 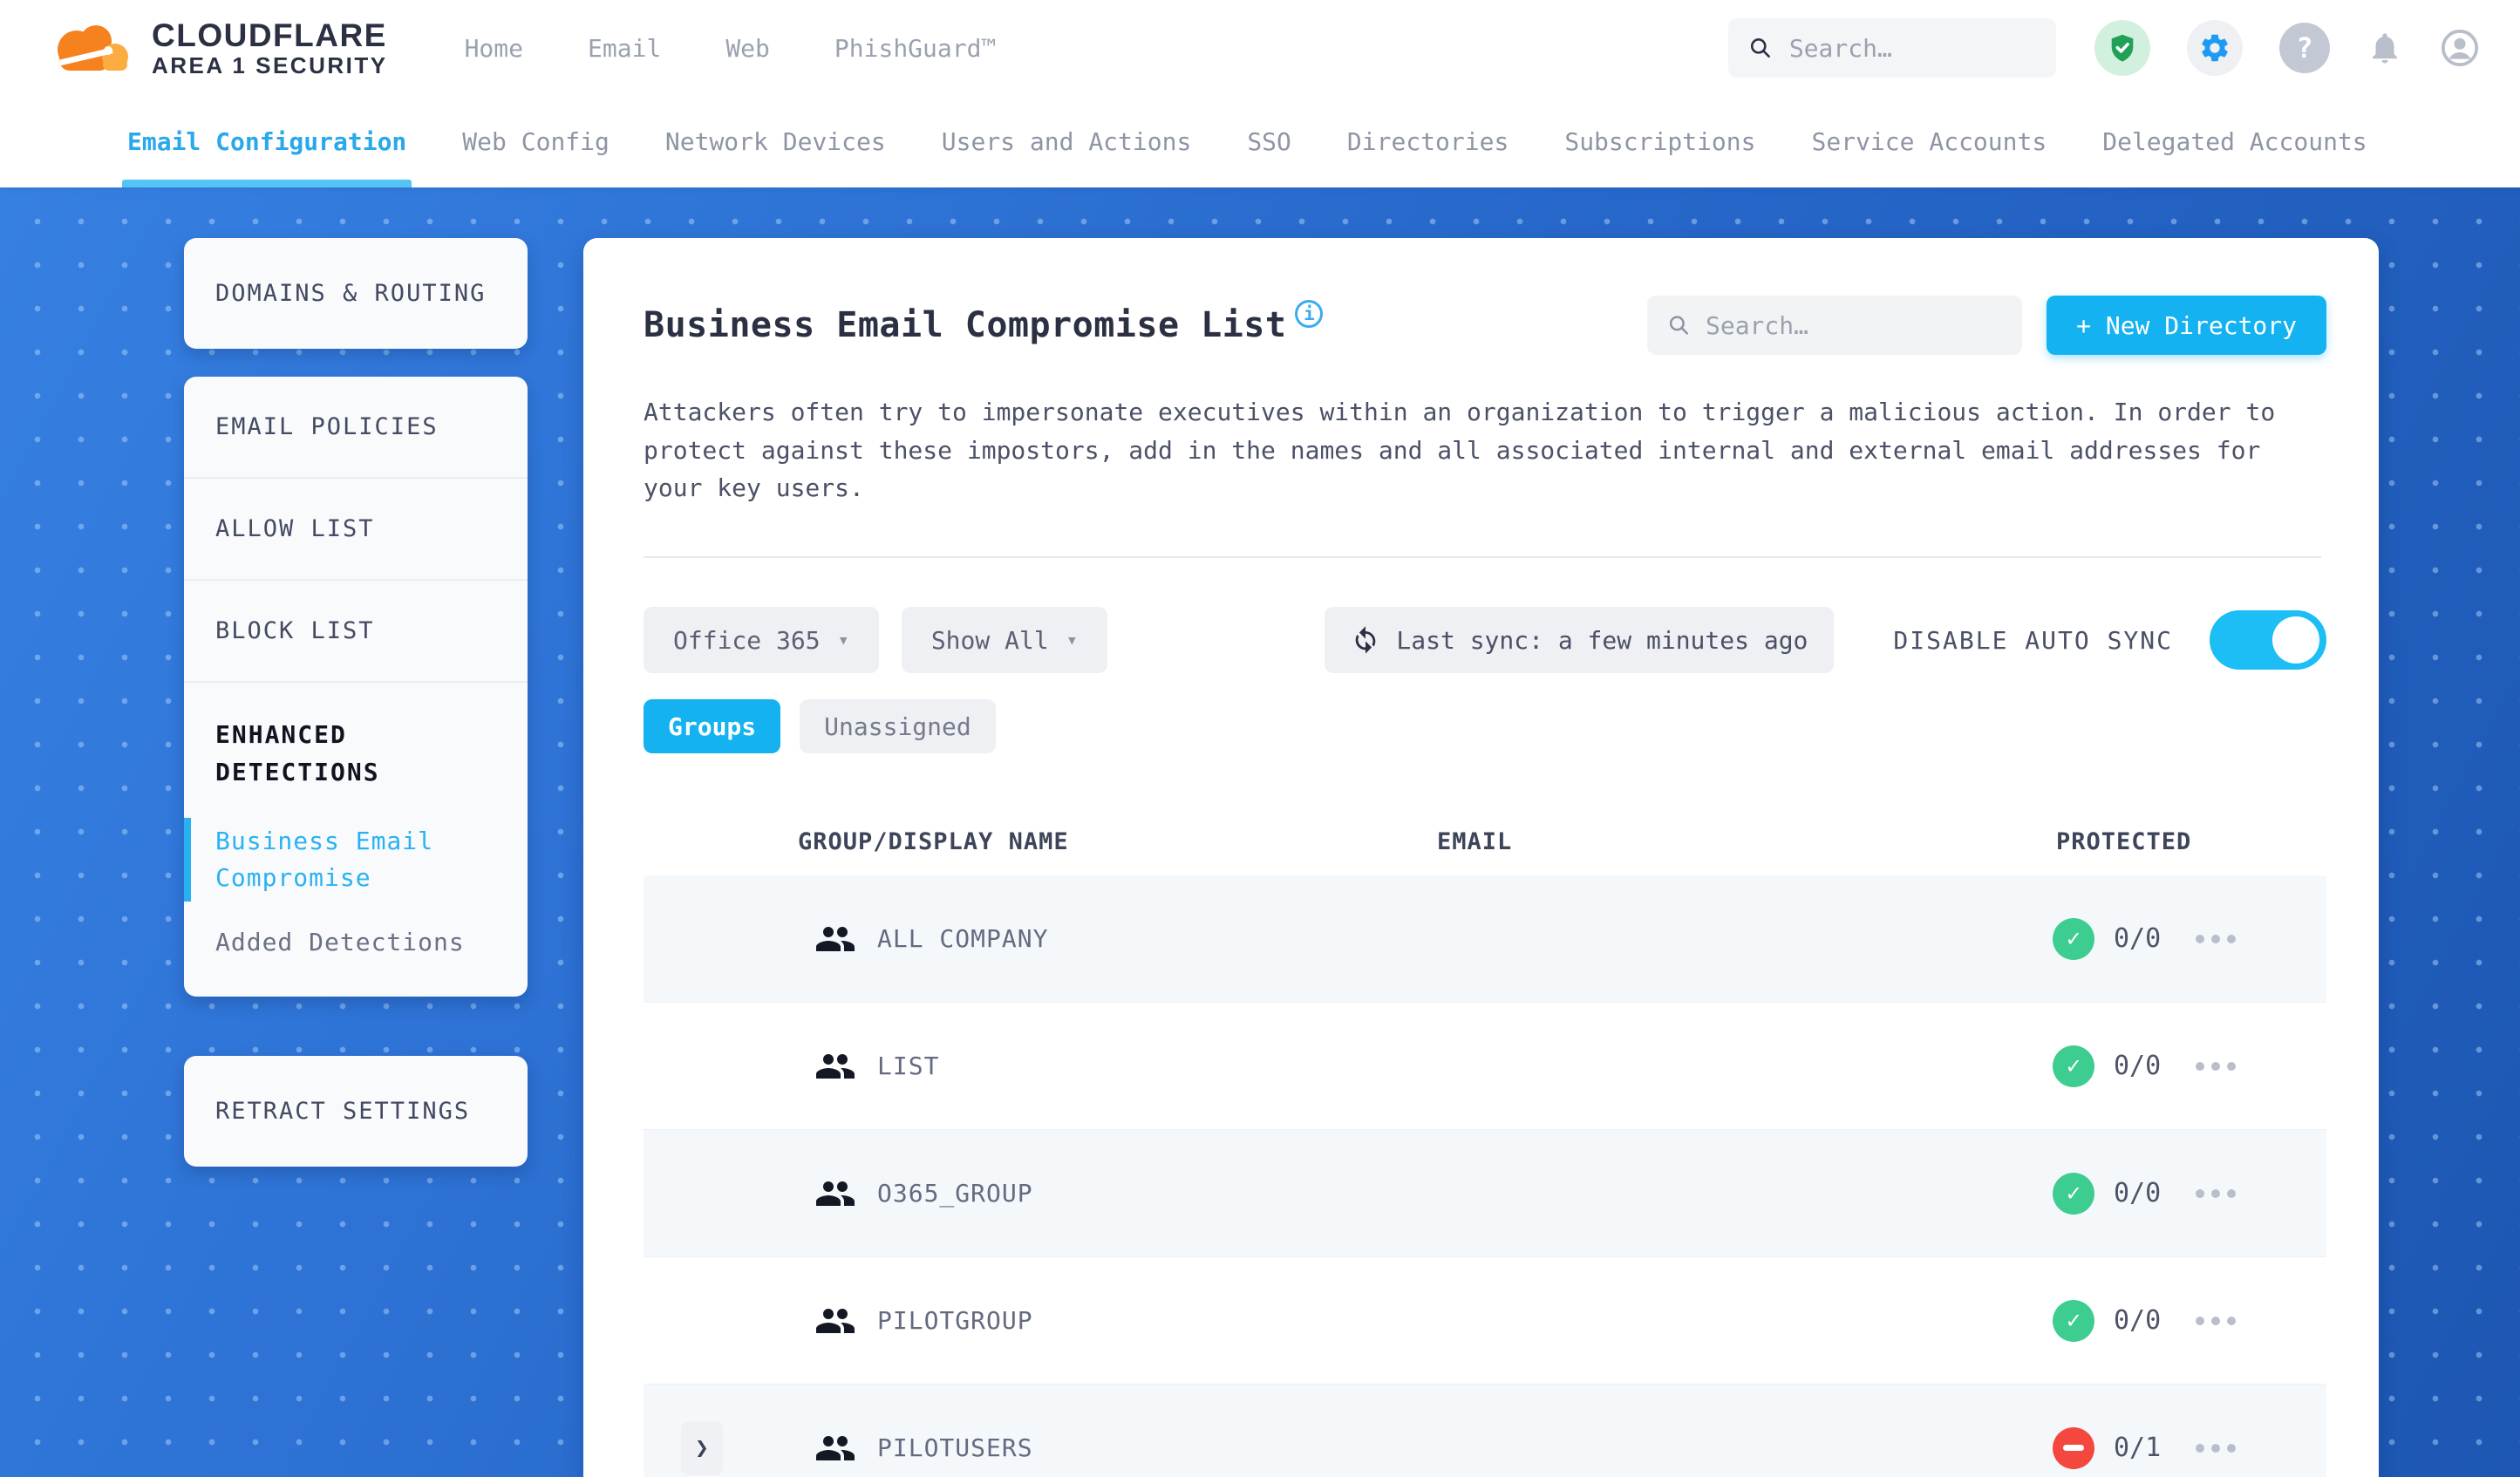 I want to click on tab-network-devices: Network Devices, so click(x=775, y=141).